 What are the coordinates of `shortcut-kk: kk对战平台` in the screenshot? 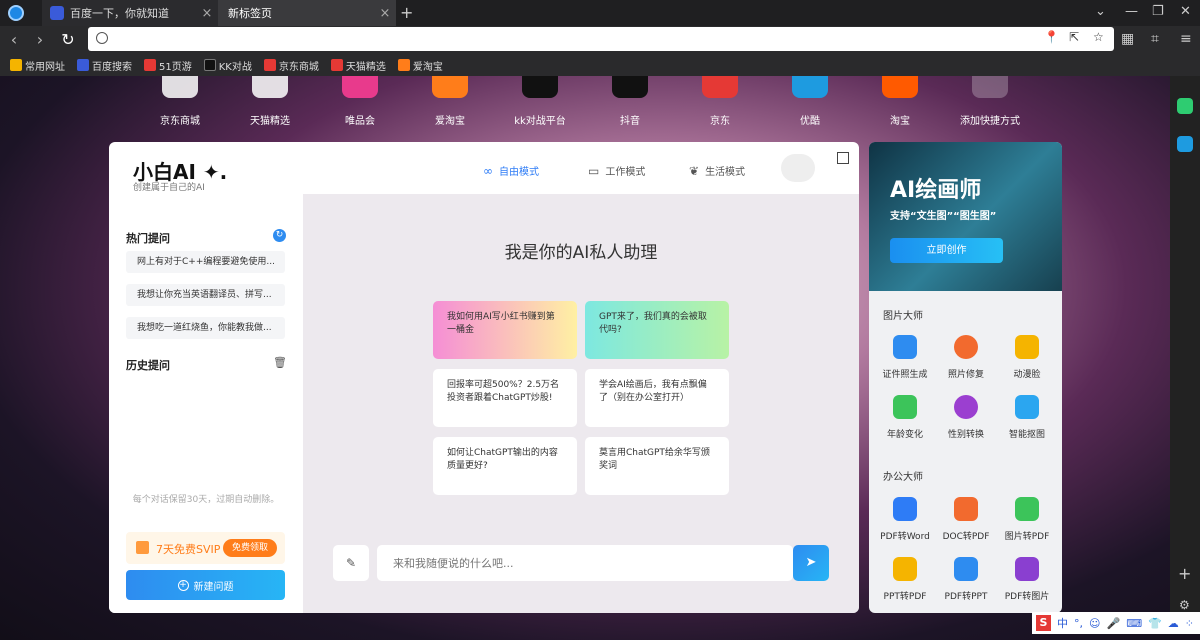 It's located at (540, 101).